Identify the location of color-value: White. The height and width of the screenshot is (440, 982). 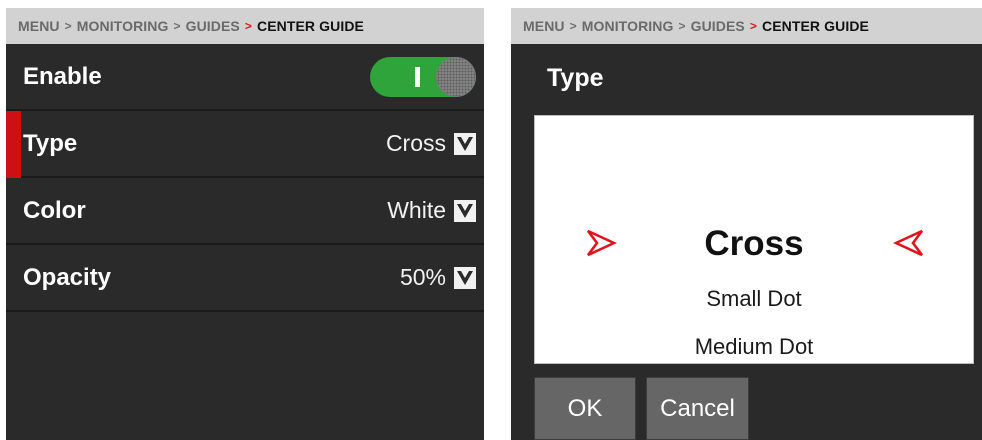
(416, 210).